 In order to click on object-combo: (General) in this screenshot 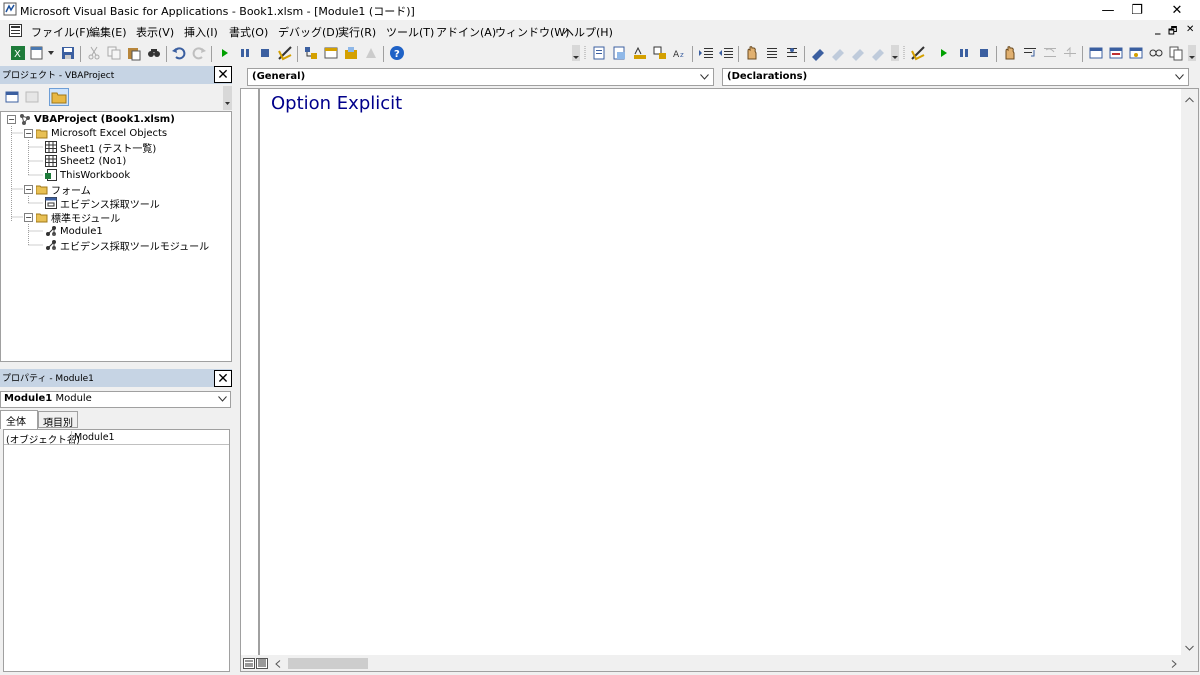, I will do `click(480, 77)`.